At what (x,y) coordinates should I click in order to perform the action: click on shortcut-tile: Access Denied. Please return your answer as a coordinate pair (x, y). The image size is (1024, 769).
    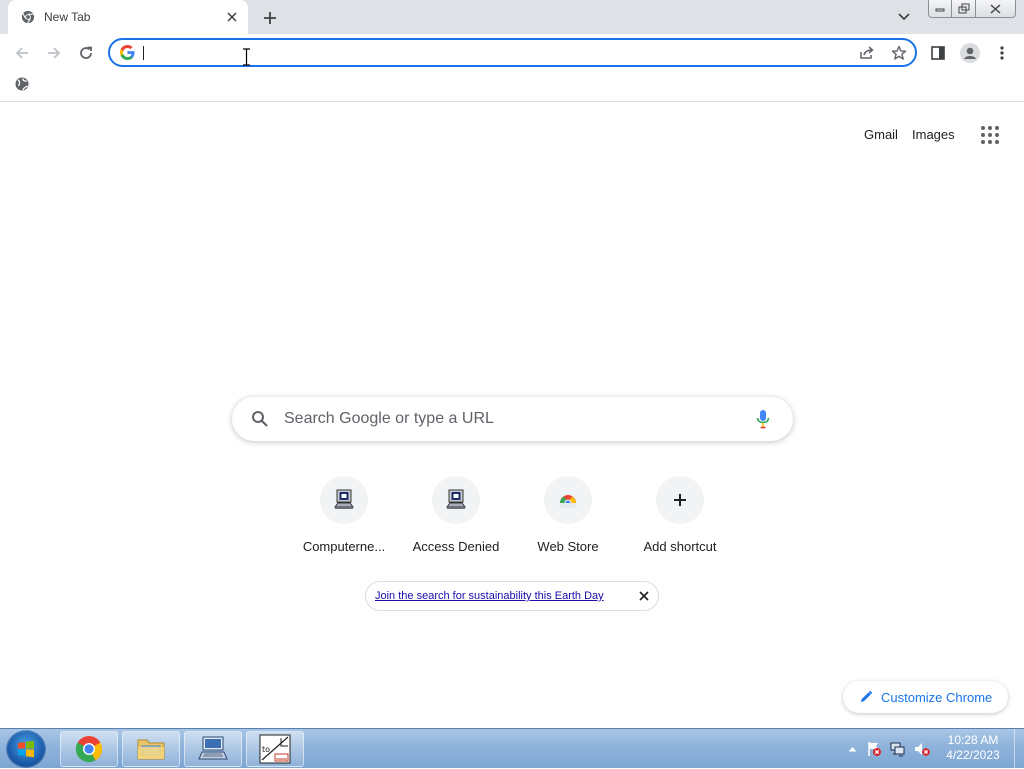
    Looking at the image, I should click on (456, 518).